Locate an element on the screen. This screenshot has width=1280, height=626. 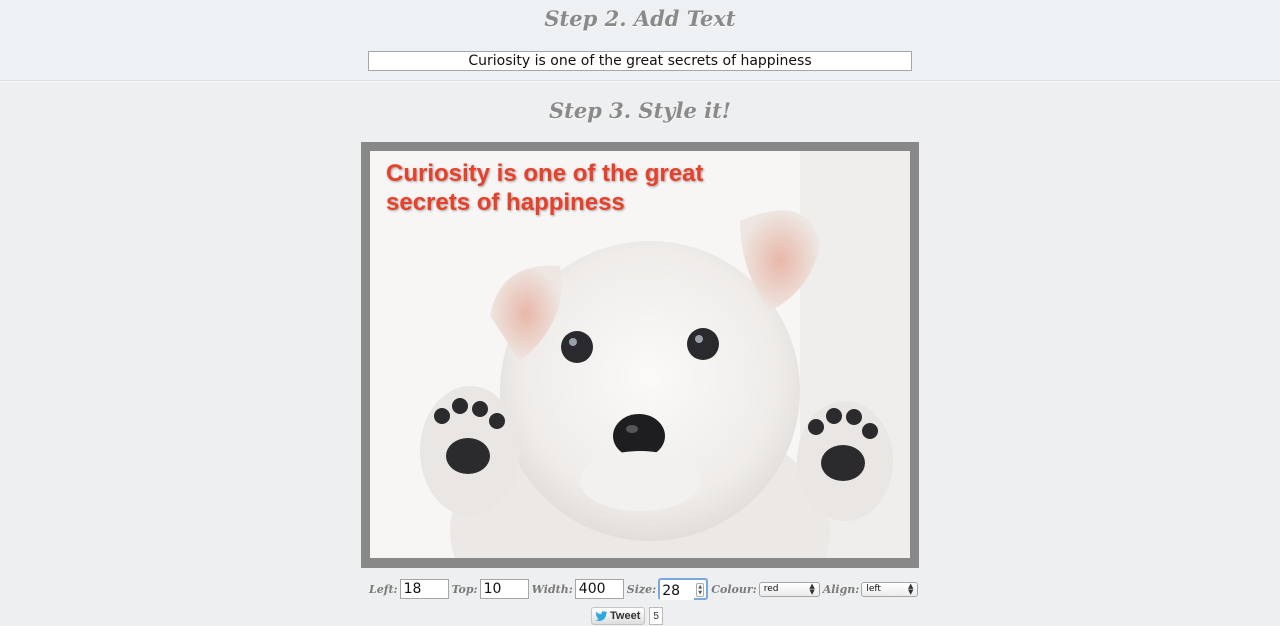
size-stepper: ▲▼ is located at coordinates (683, 589).